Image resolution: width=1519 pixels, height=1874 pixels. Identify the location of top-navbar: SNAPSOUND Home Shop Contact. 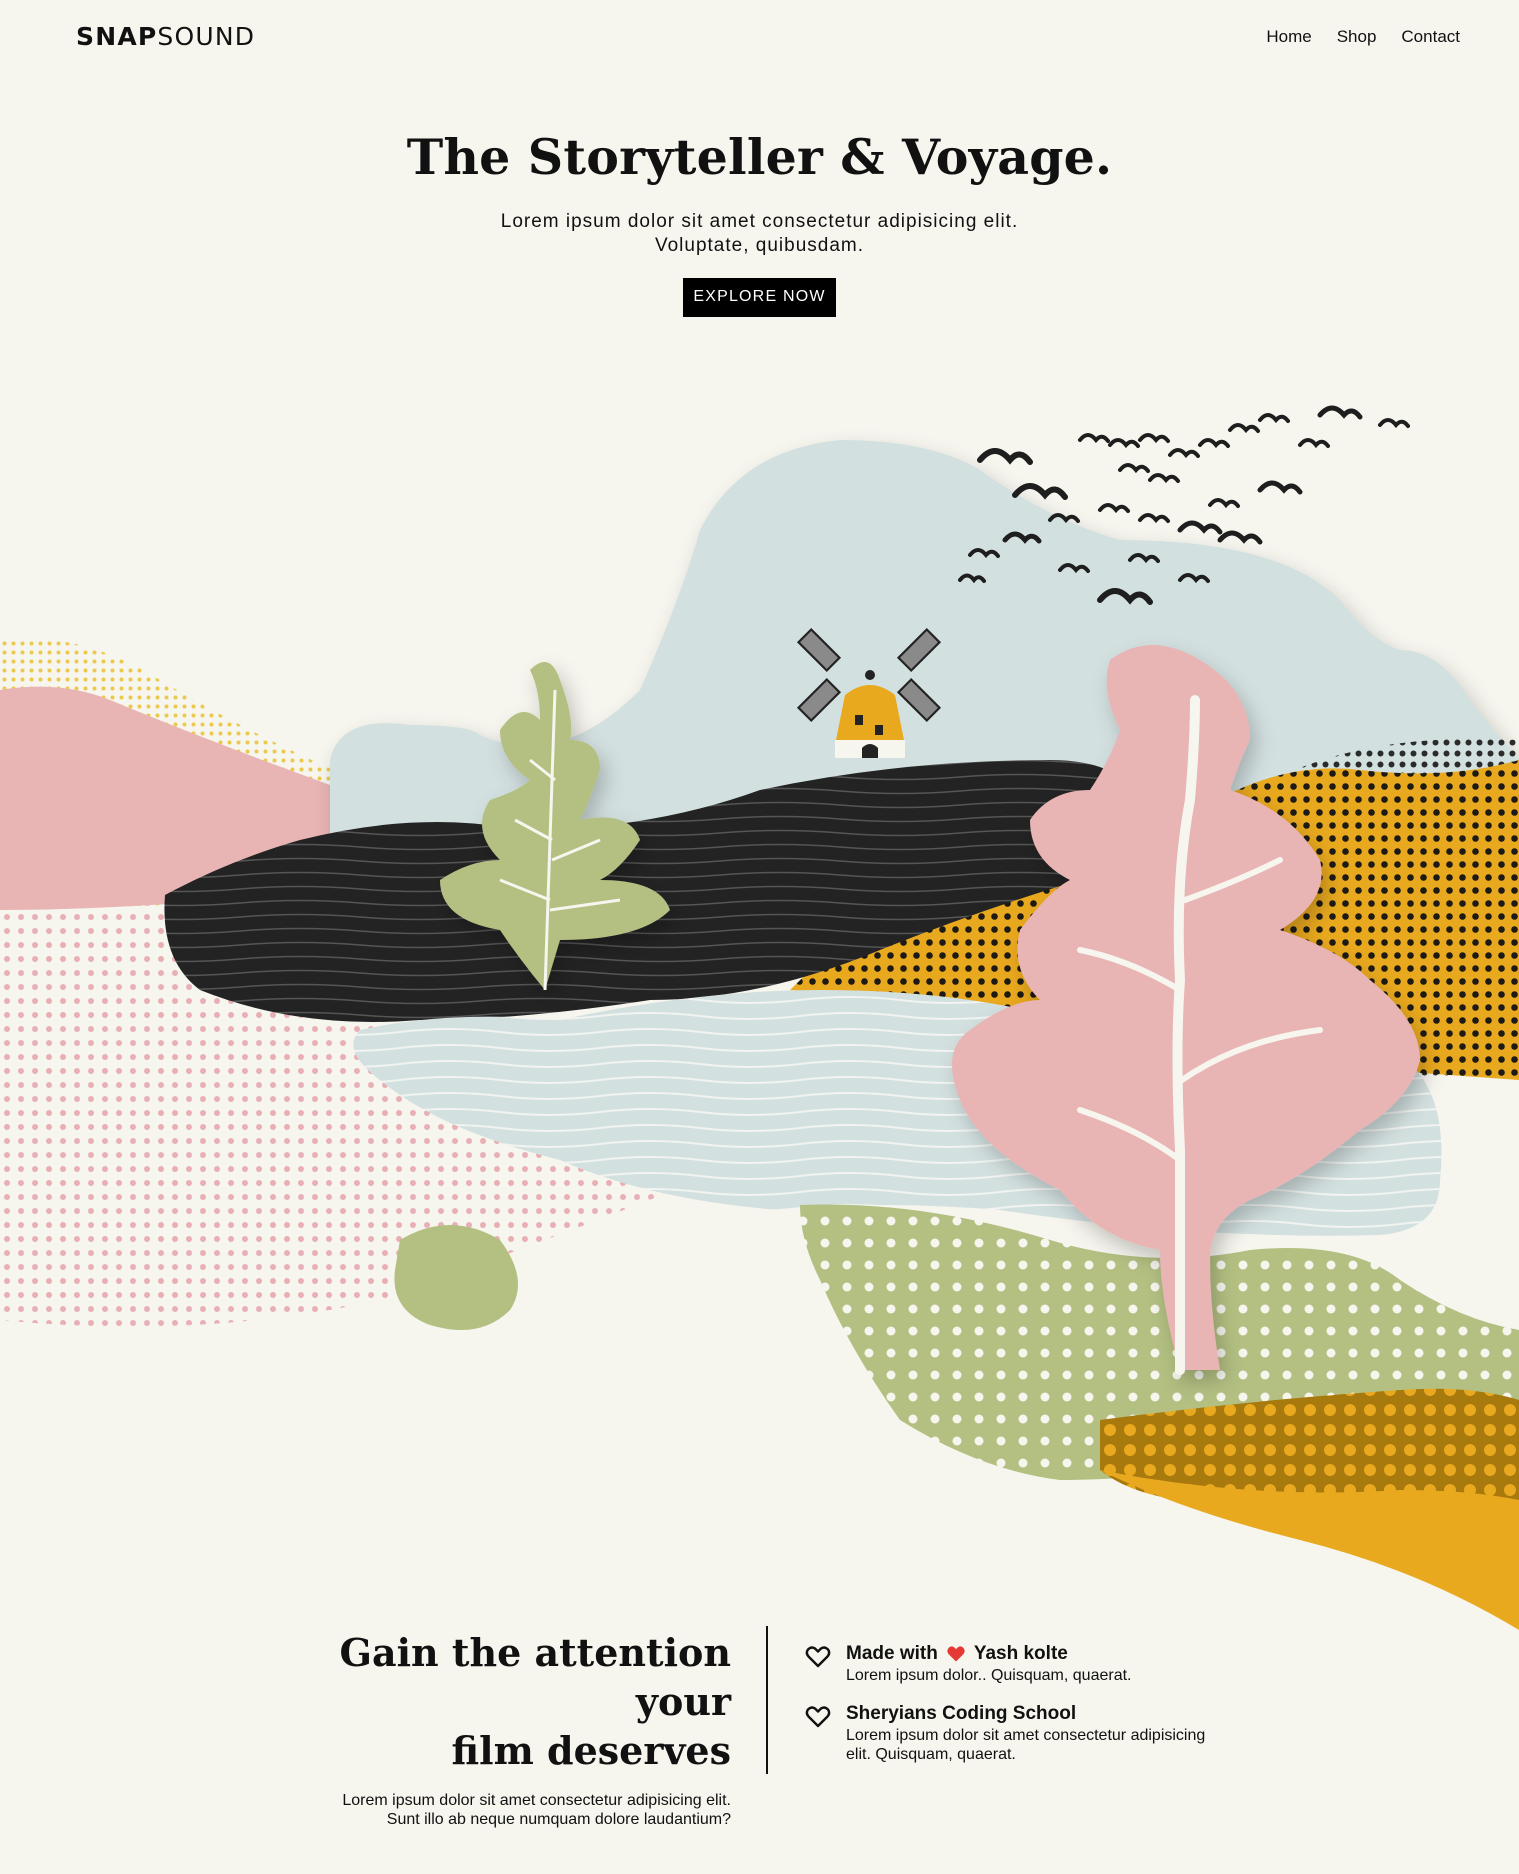
(759, 38).